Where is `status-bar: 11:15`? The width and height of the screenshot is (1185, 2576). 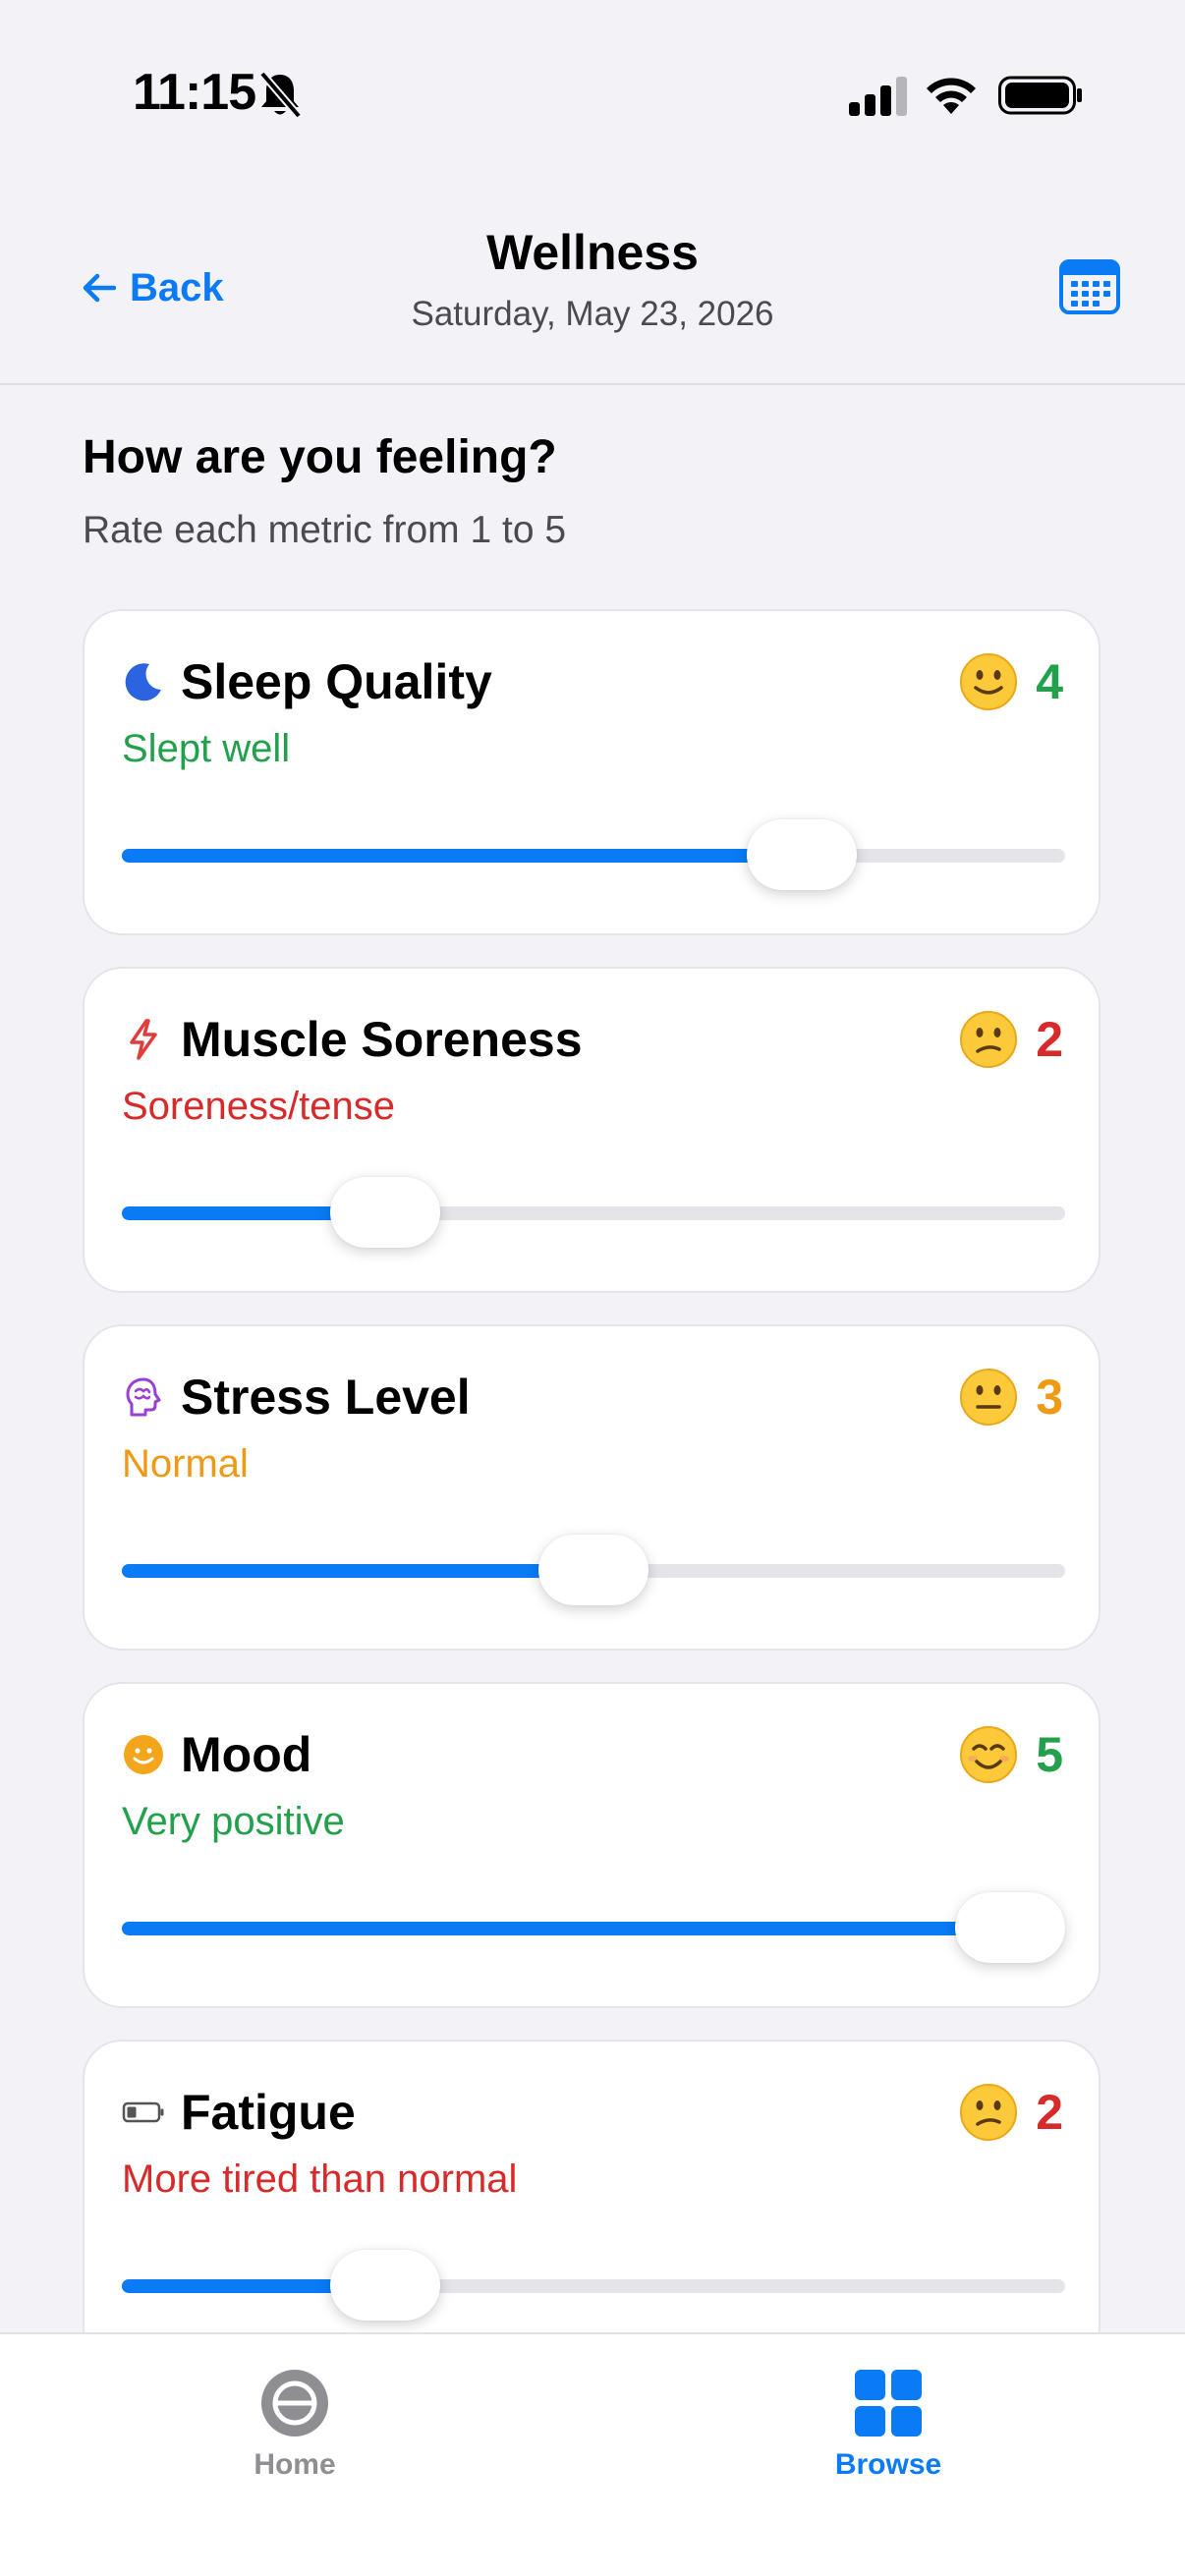
status-bar: 11:15 is located at coordinates (592, 98).